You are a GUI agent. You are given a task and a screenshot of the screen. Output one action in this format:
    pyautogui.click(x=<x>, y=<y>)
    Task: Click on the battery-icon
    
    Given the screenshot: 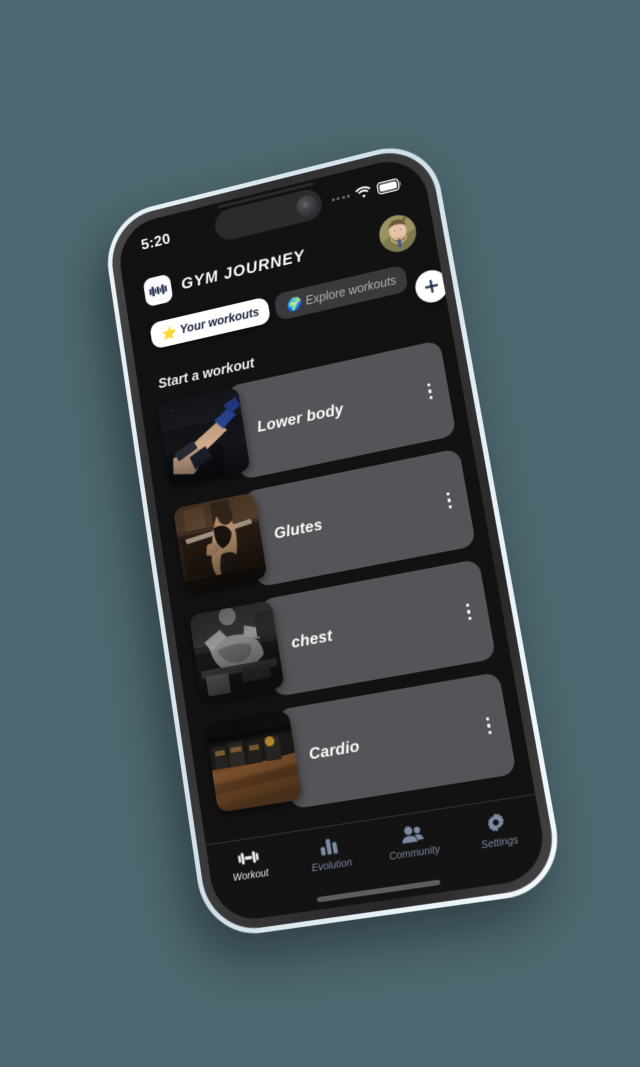 What is the action you would take?
    pyautogui.click(x=389, y=185)
    